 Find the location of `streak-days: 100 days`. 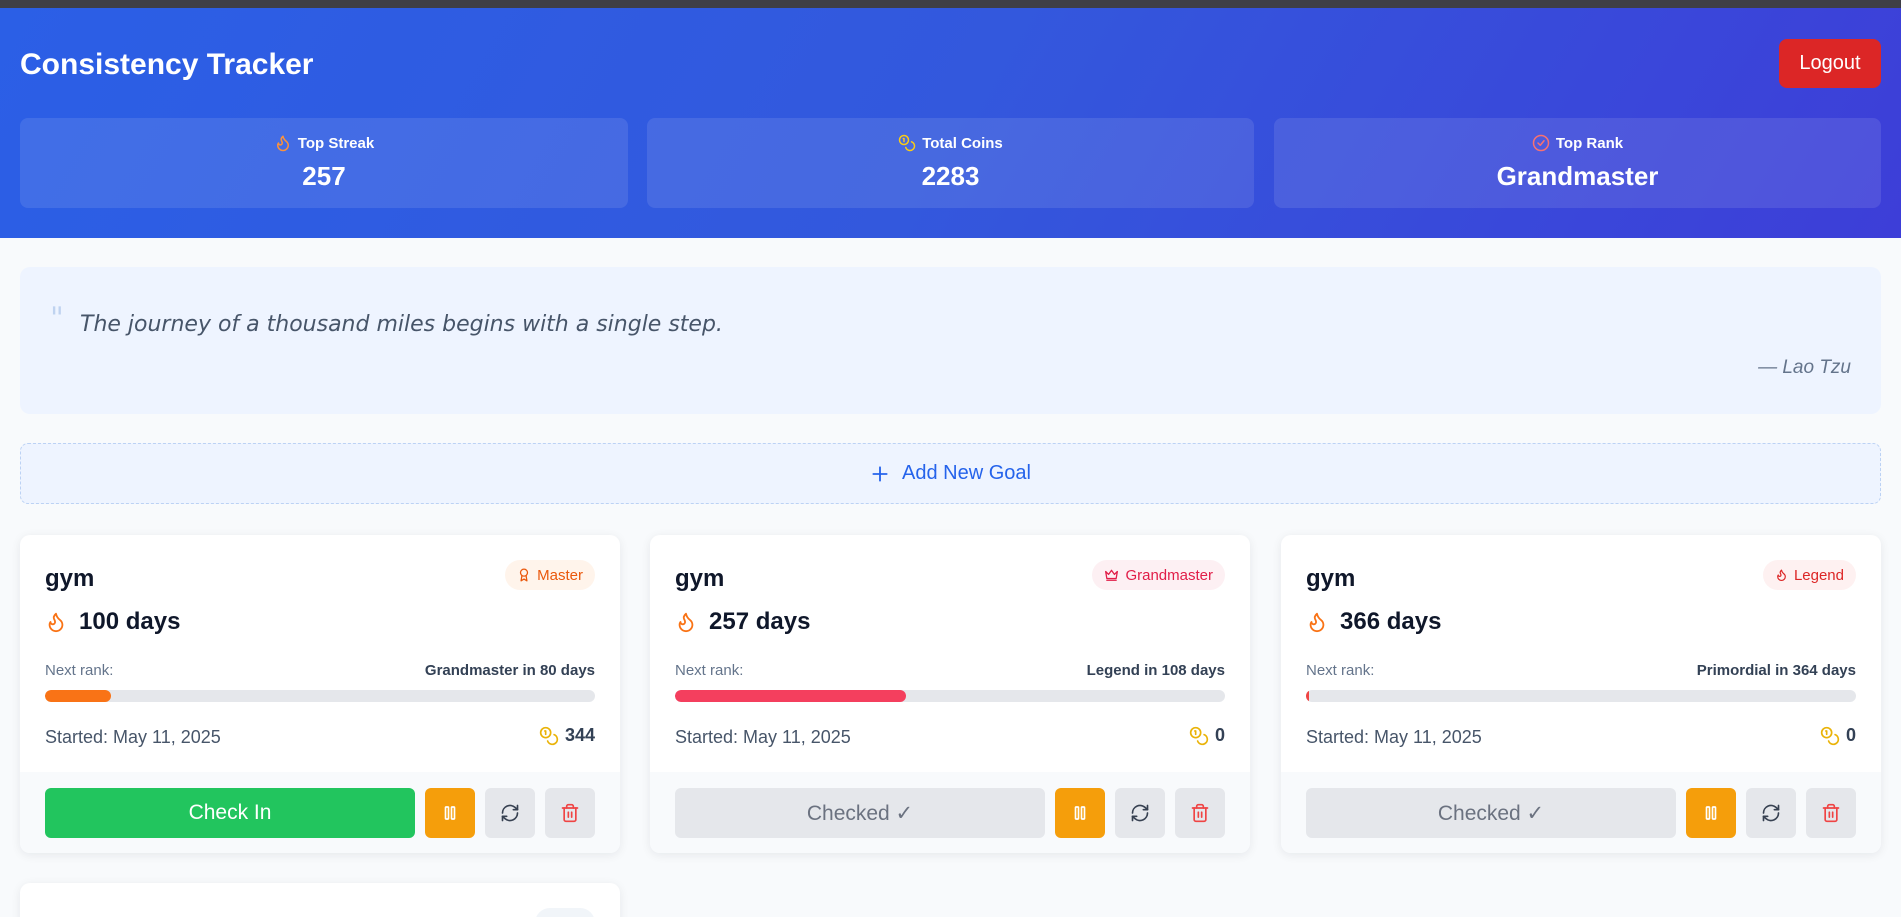

streak-days: 100 days is located at coordinates (130, 621).